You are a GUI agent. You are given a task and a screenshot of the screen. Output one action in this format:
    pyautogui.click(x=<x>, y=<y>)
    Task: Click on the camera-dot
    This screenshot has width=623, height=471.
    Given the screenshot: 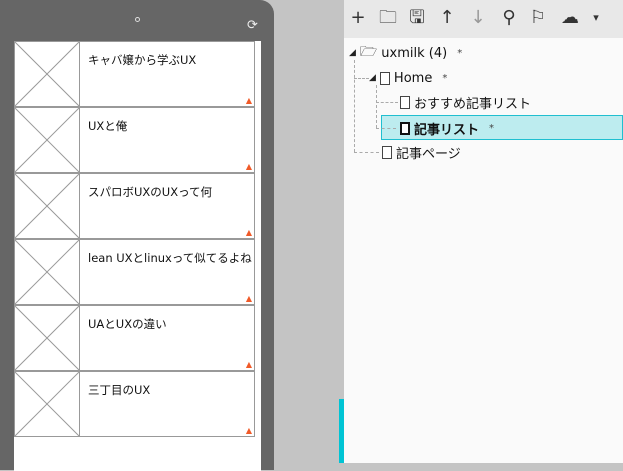 What is the action you would take?
    pyautogui.click(x=137, y=19)
    